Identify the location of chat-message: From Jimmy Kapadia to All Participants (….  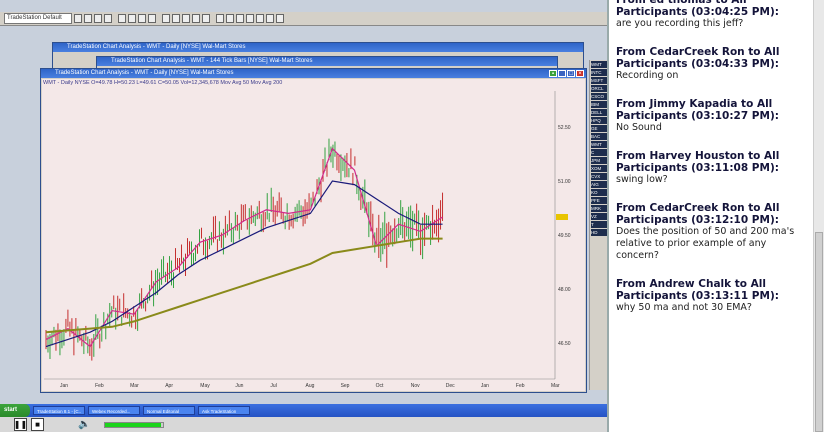
(714, 116).